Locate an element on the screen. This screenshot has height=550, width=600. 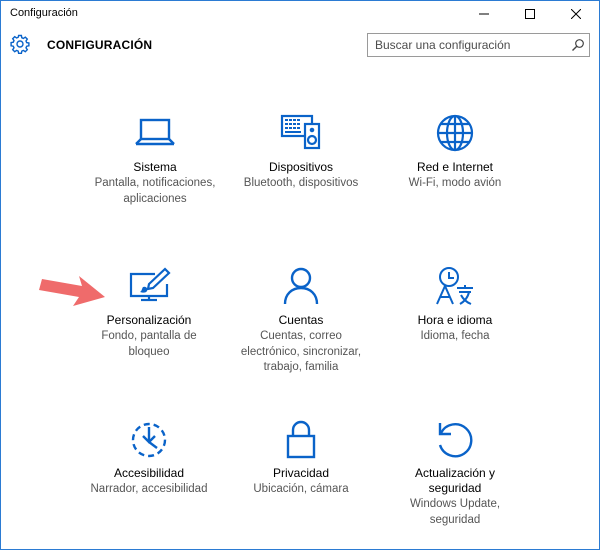
search-box is located at coordinates (478, 45).